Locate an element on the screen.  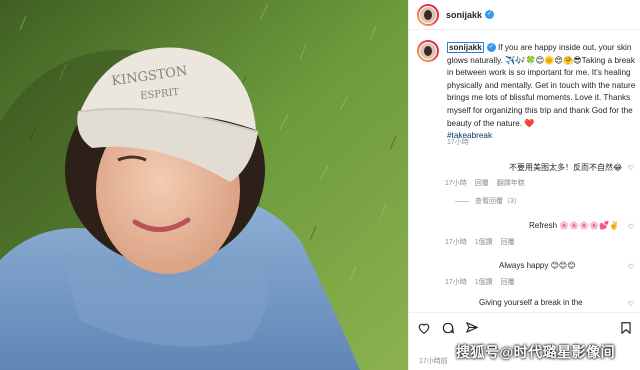
comment-text-partial: Giving yourself a break in the is located at coordinates (531, 302).